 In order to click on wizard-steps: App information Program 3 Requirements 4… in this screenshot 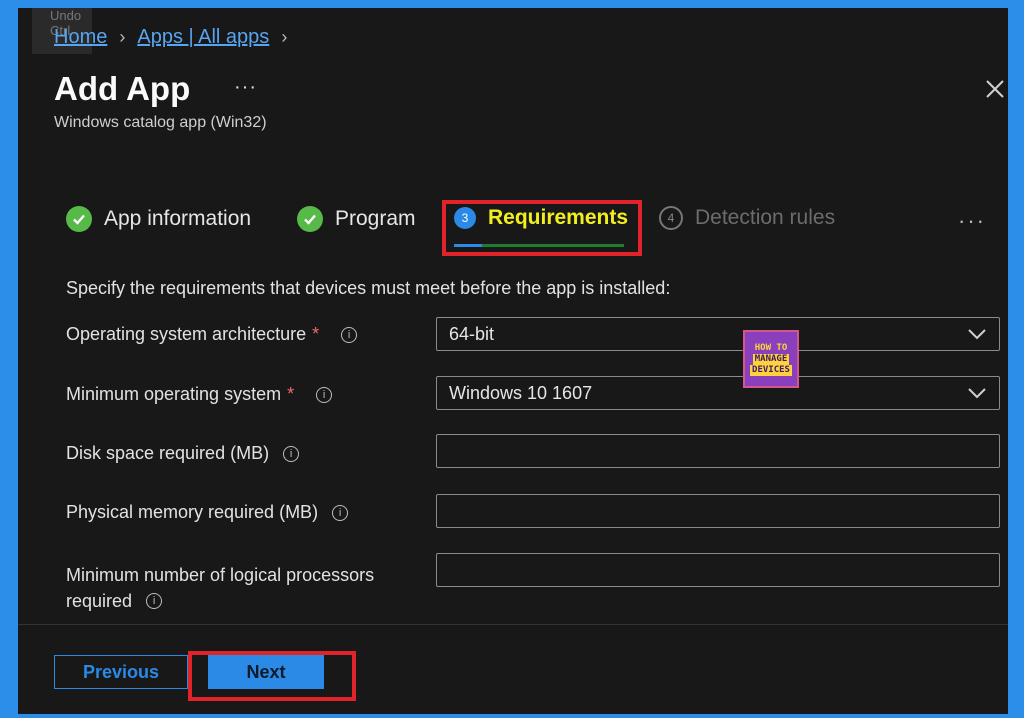, I will do `click(513, 228)`.